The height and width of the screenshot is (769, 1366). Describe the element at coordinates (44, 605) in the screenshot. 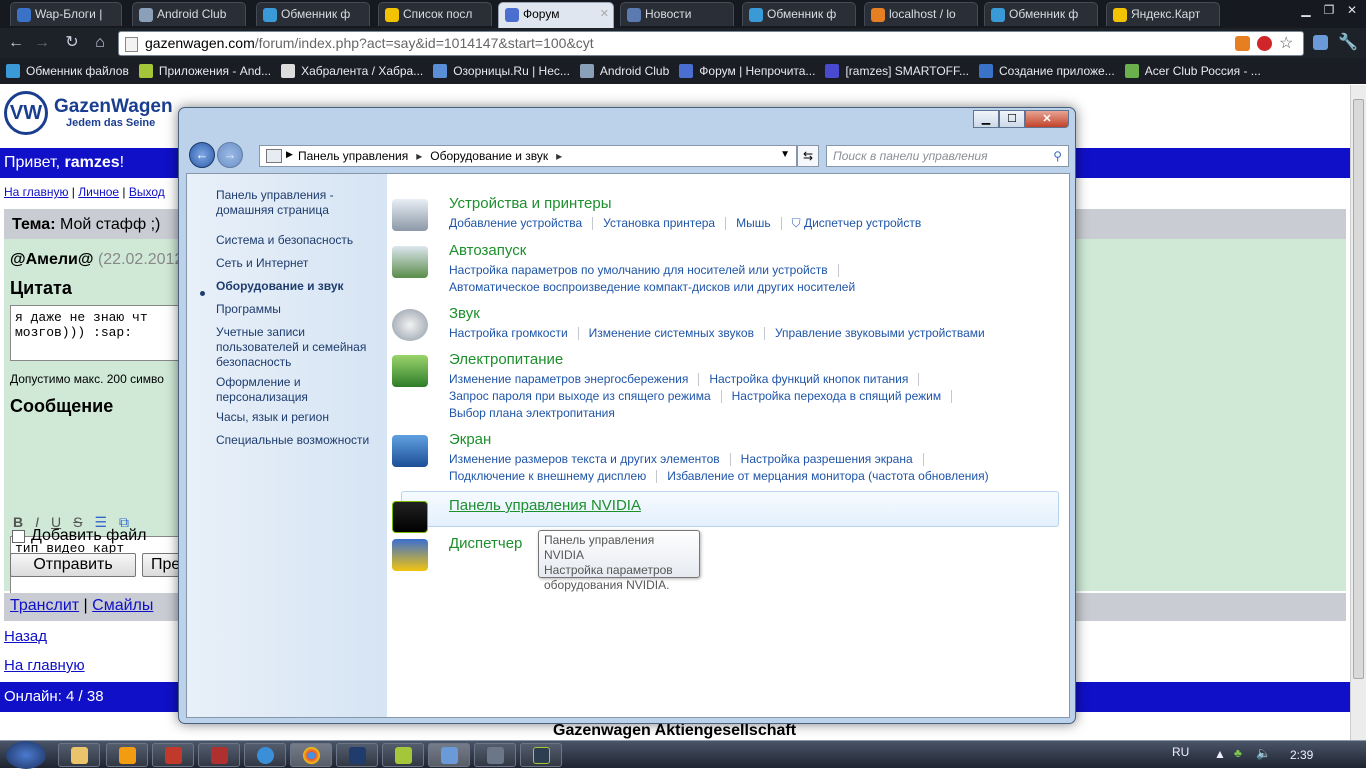

I see `translit-link: Транслит` at that location.